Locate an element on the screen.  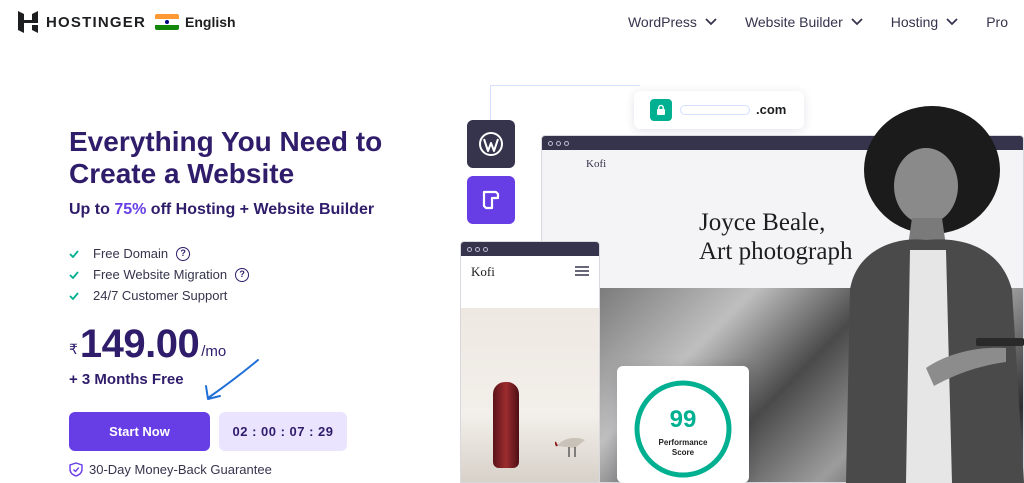
bird-figure-icon is located at coordinates (570, 447).